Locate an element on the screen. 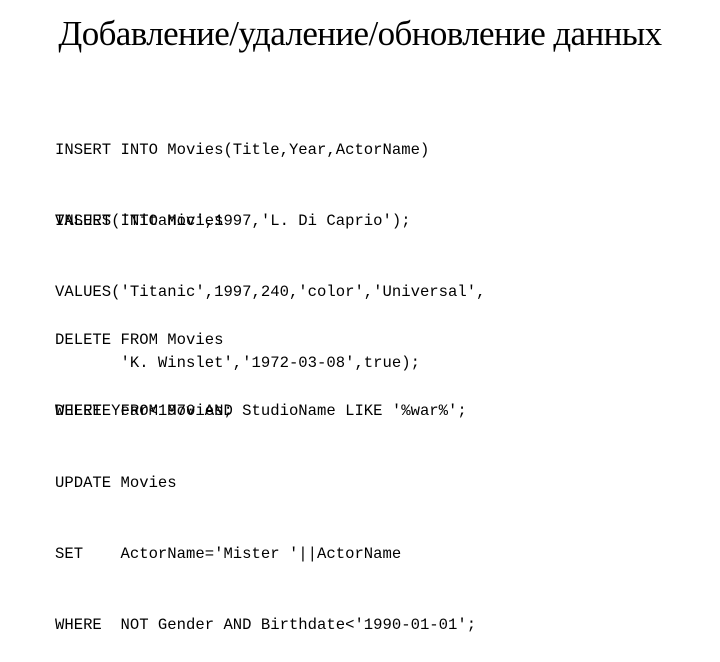 This screenshot has width=720, height=662. code-line: DELETE FROM Movies; is located at coordinates (144, 410).